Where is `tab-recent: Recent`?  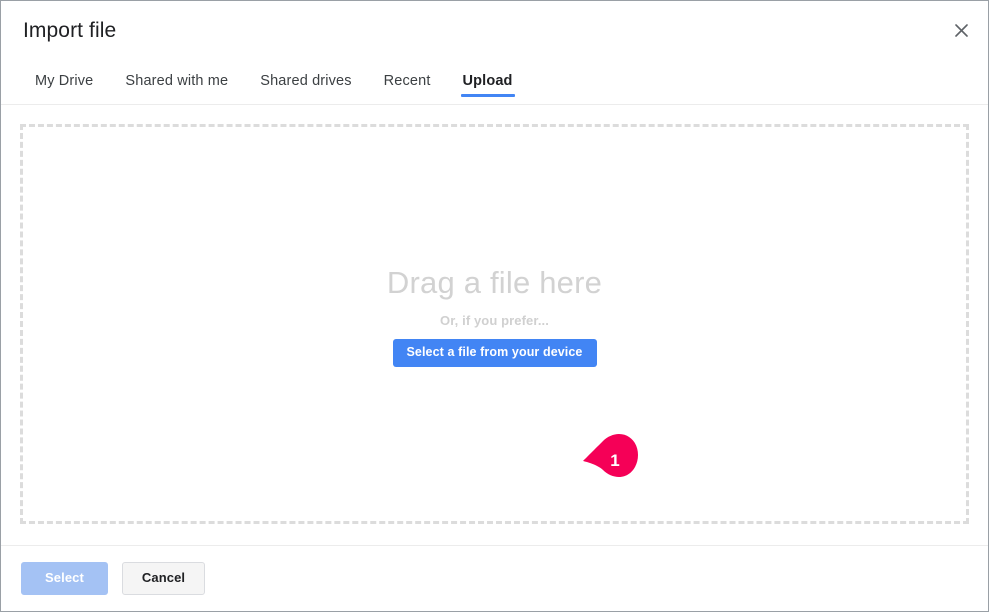
tab-recent: Recent is located at coordinates (407, 81).